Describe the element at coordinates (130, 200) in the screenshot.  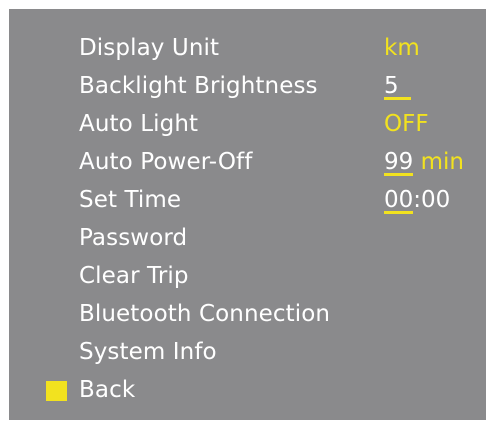
I see `menu-item-label: Set Time` at that location.